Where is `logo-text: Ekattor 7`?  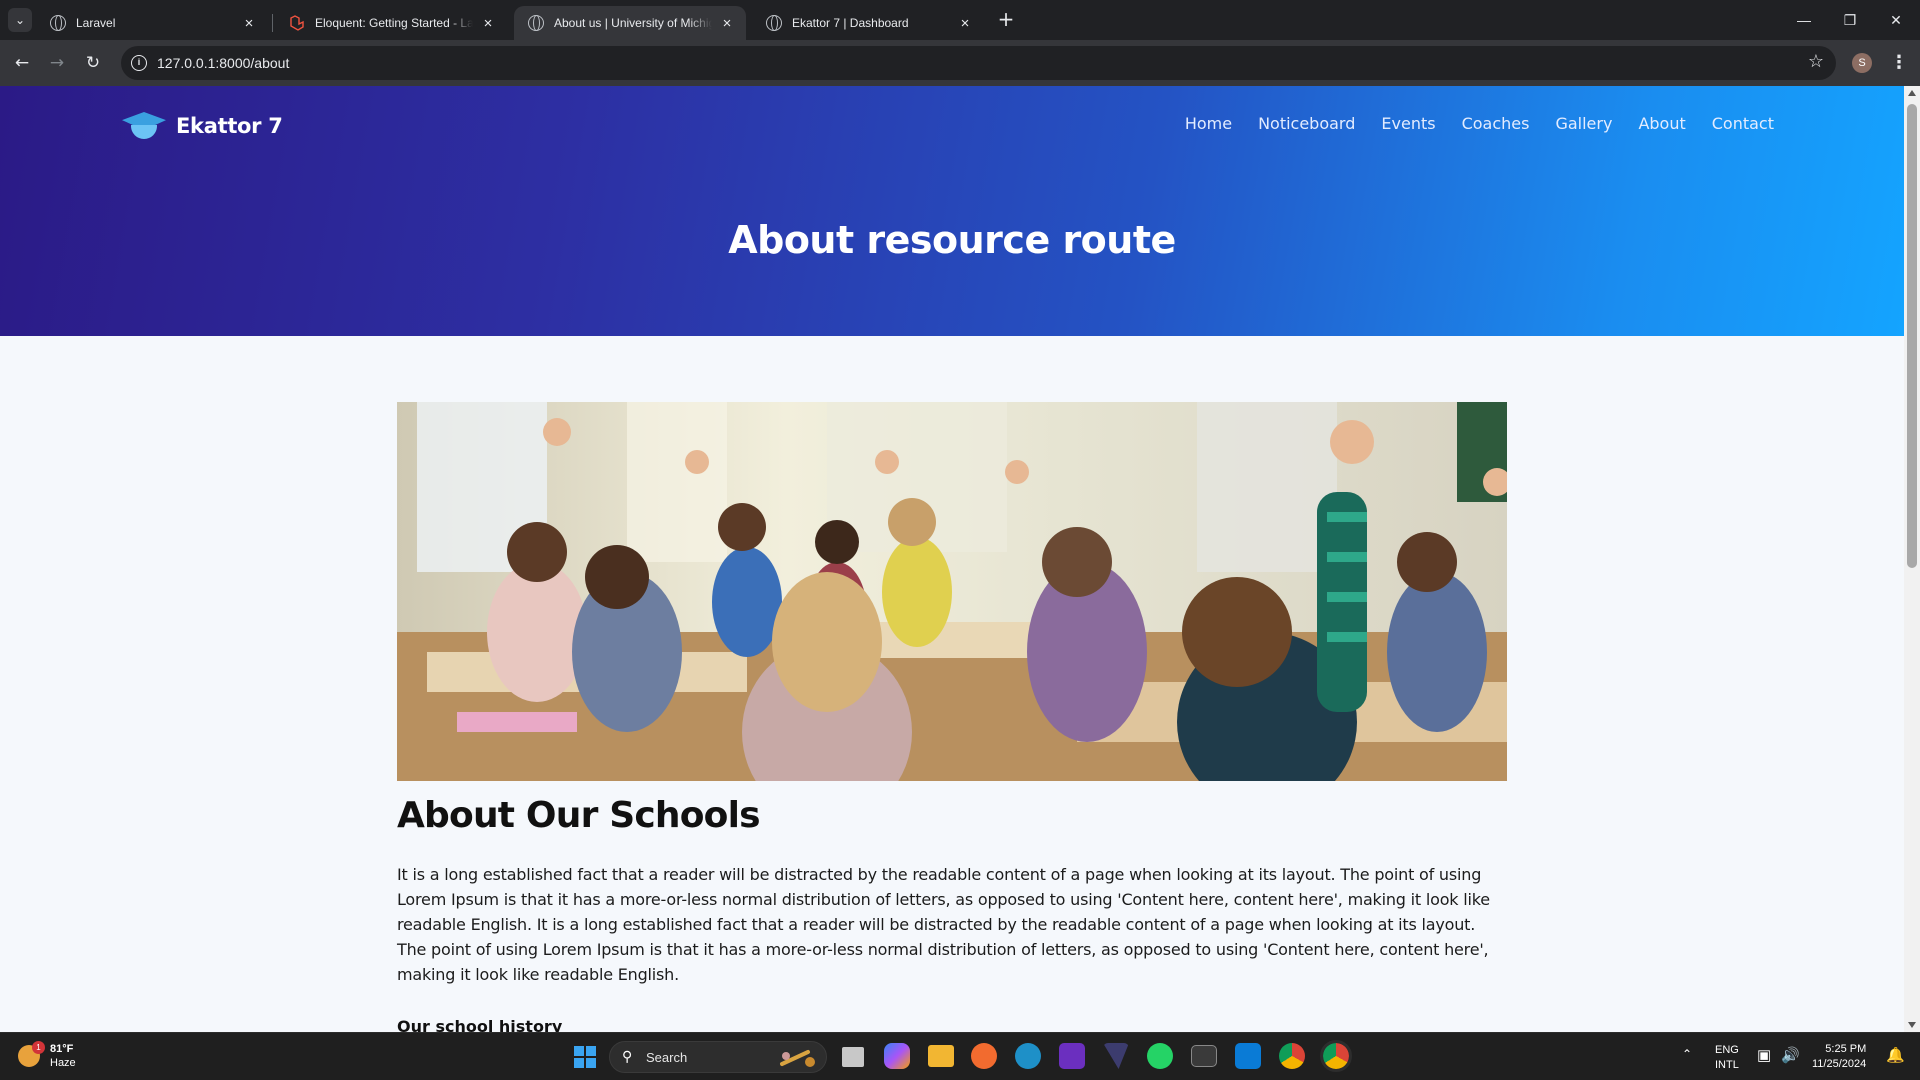 logo-text: Ekattor 7 is located at coordinates (229, 126).